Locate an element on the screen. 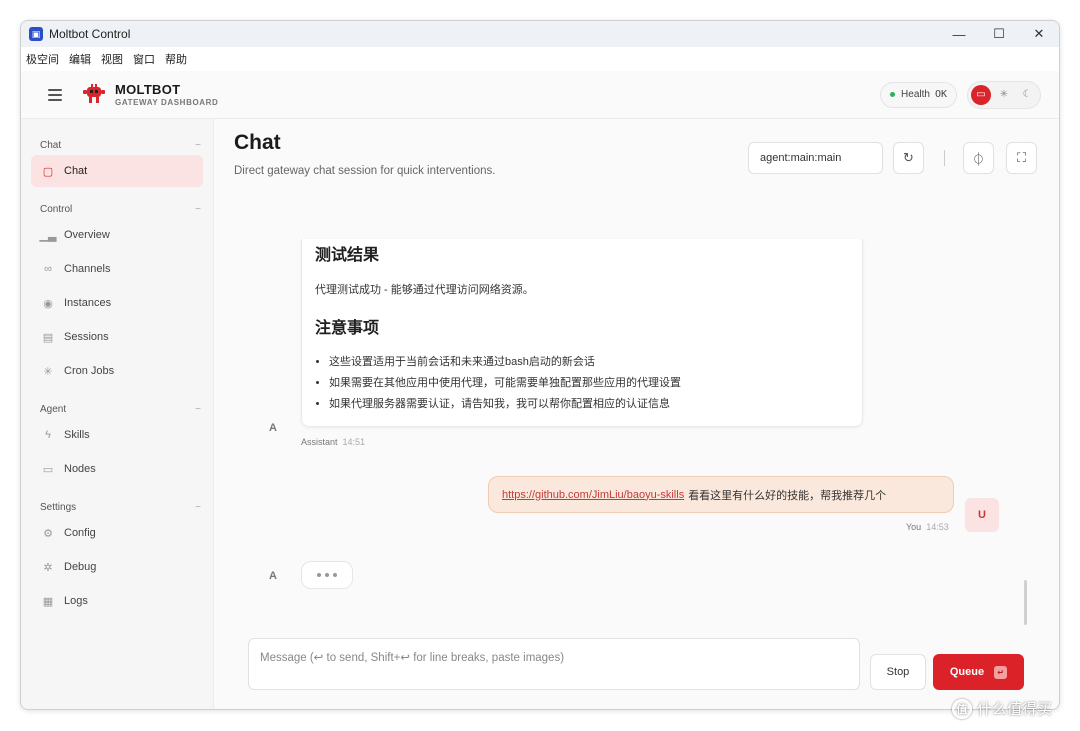  message-heading: 注意事项 is located at coordinates (347, 328).